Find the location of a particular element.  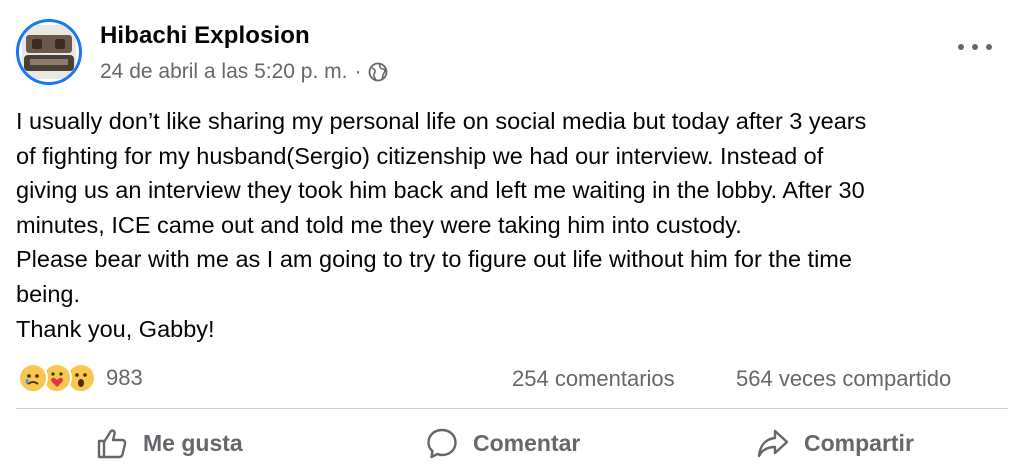

share-label: Compartir is located at coordinates (859, 442).